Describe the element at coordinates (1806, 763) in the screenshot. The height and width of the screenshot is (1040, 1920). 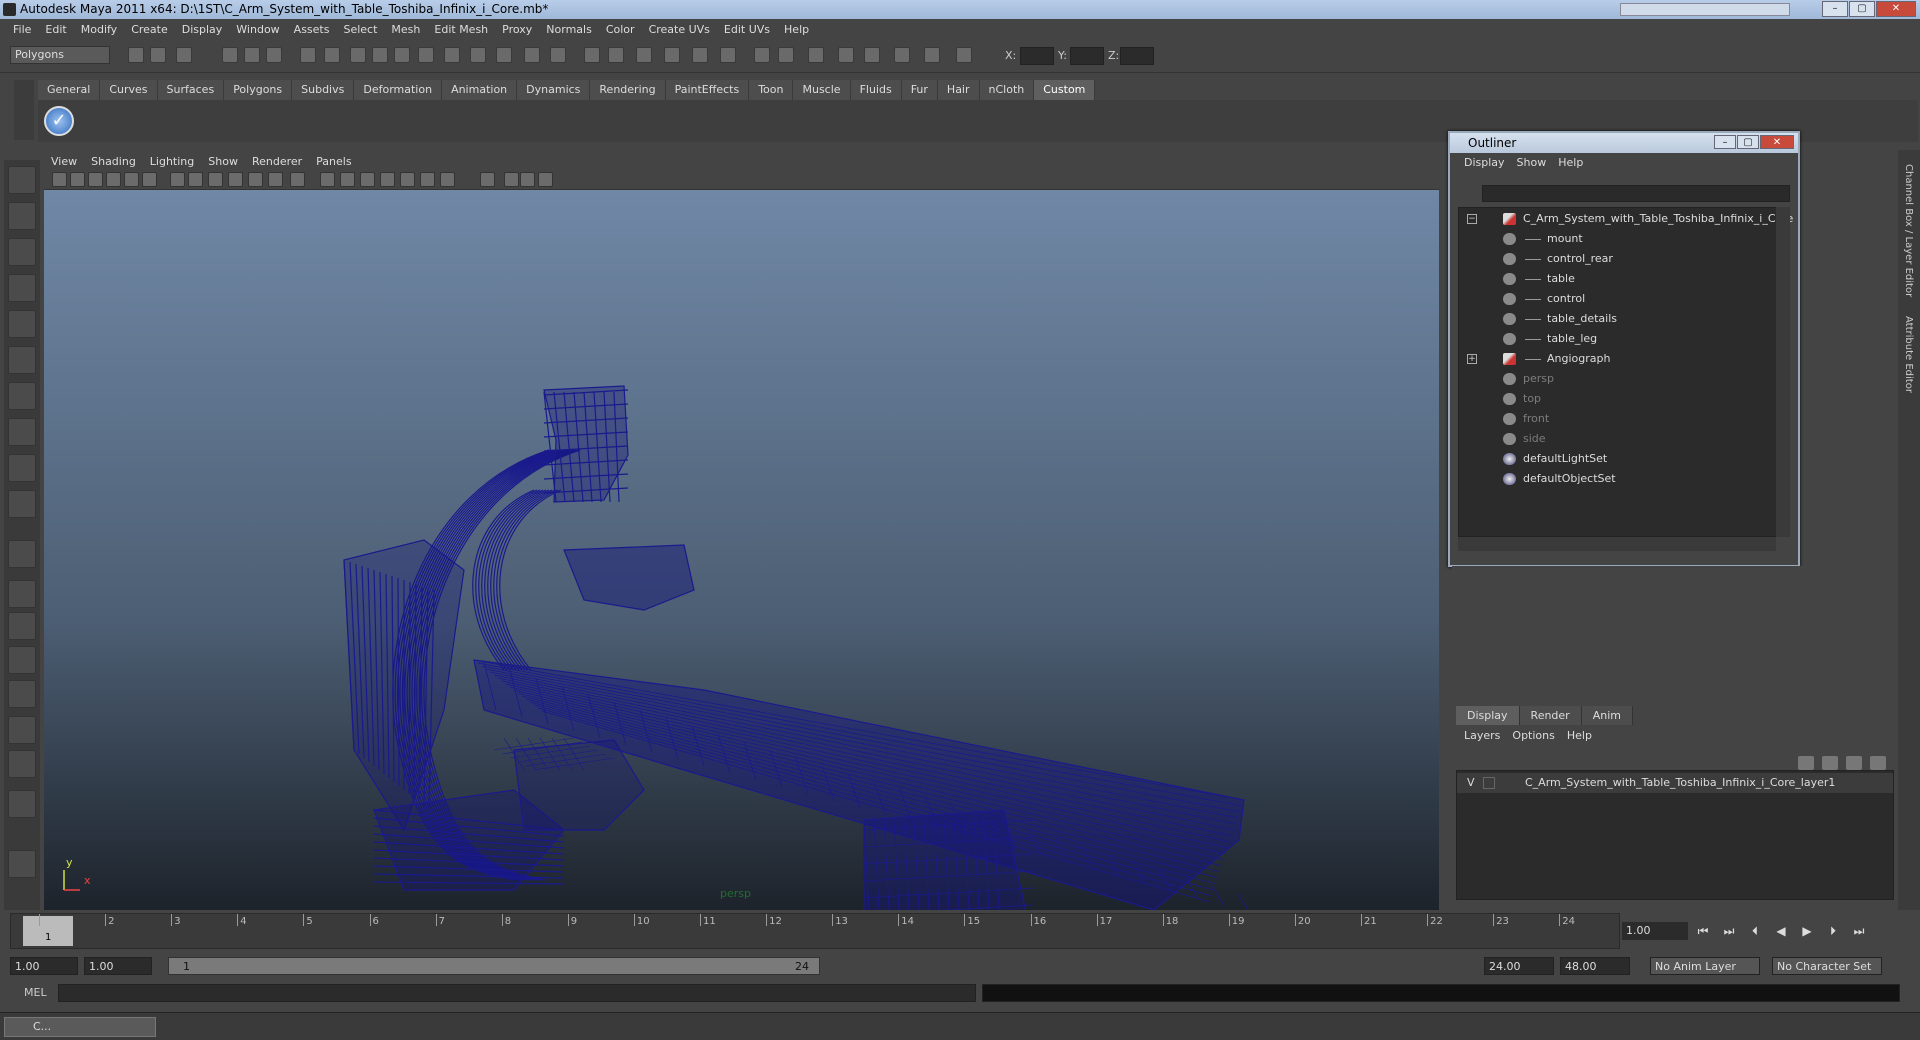
I see `new-layer-icon` at that location.